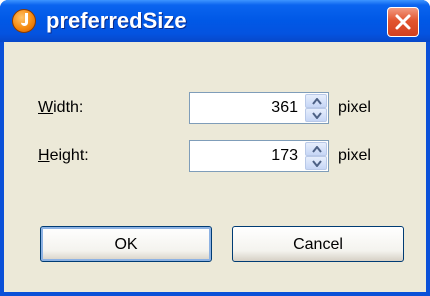 The height and width of the screenshot is (296, 430). I want to click on window-title: preferredSize, so click(116, 20).